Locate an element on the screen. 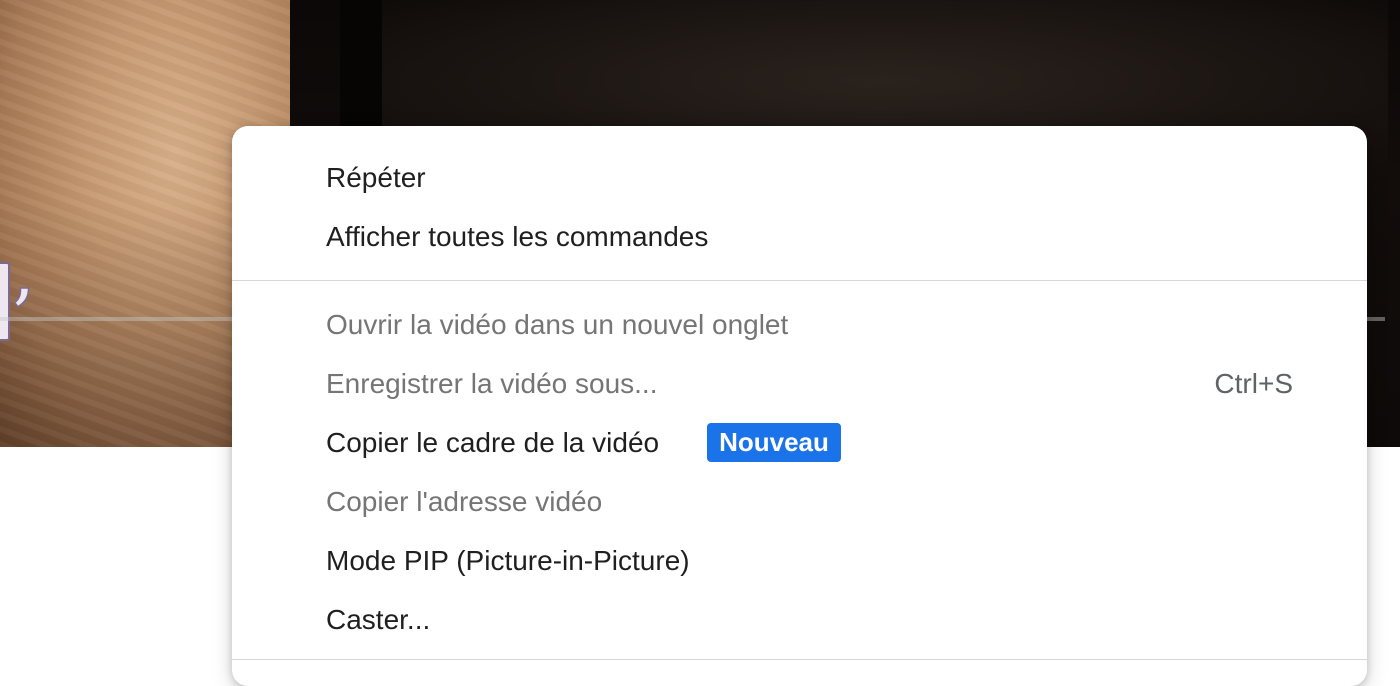 This screenshot has width=1400, height=686. menu-item-mode-pip: Mode PIP (Picture-in-Picture) is located at coordinates (799, 560).